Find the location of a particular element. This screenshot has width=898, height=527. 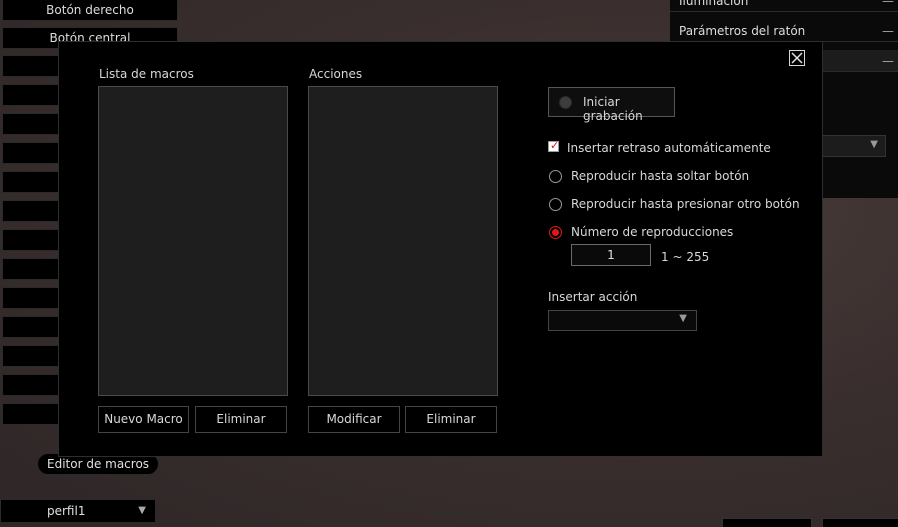

profile-value: perfil1 is located at coordinates (66, 511).